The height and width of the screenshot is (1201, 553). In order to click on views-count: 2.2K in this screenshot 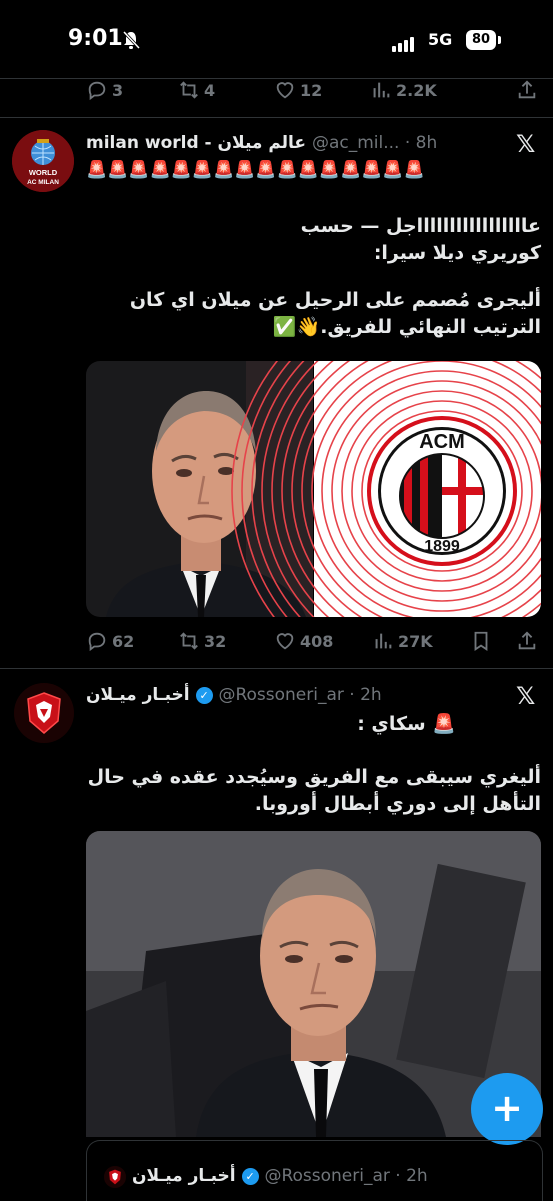, I will do `click(416, 90)`.